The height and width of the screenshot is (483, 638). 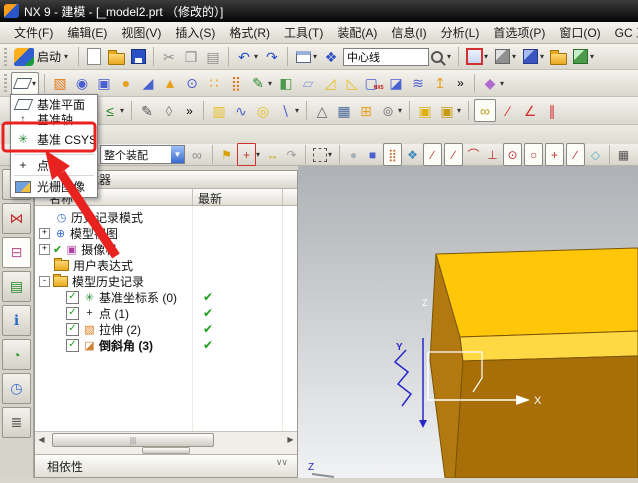 What do you see at coordinates (493, 83) in the screenshot?
I see `unite-boolean-button: ◆ ▾` at bounding box center [493, 83].